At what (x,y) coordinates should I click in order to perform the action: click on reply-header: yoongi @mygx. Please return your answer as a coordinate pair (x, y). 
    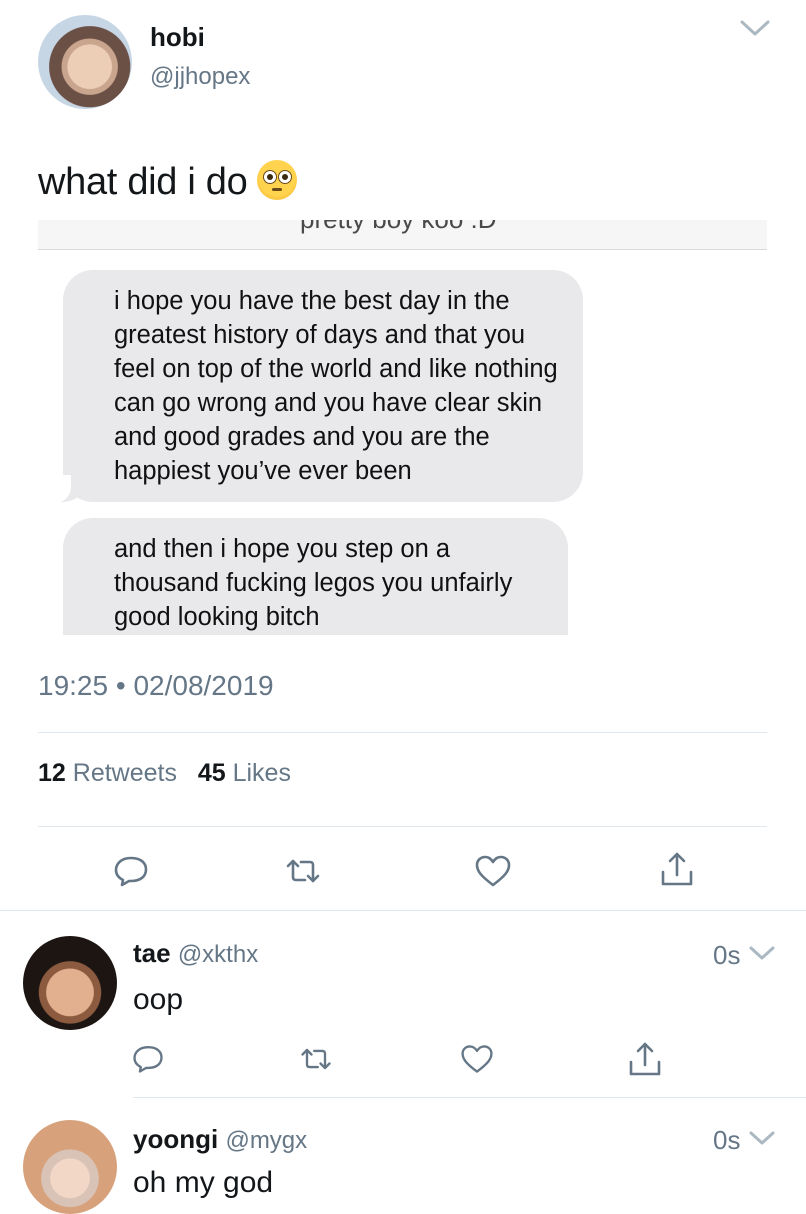
    Looking at the image, I should click on (220, 1139).